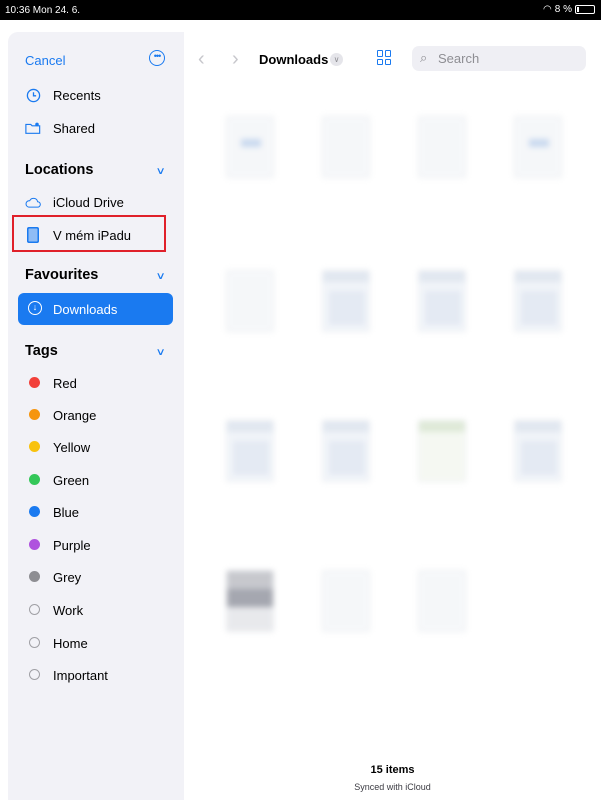  I want to click on search-input: ⌕ Search, so click(499, 58).